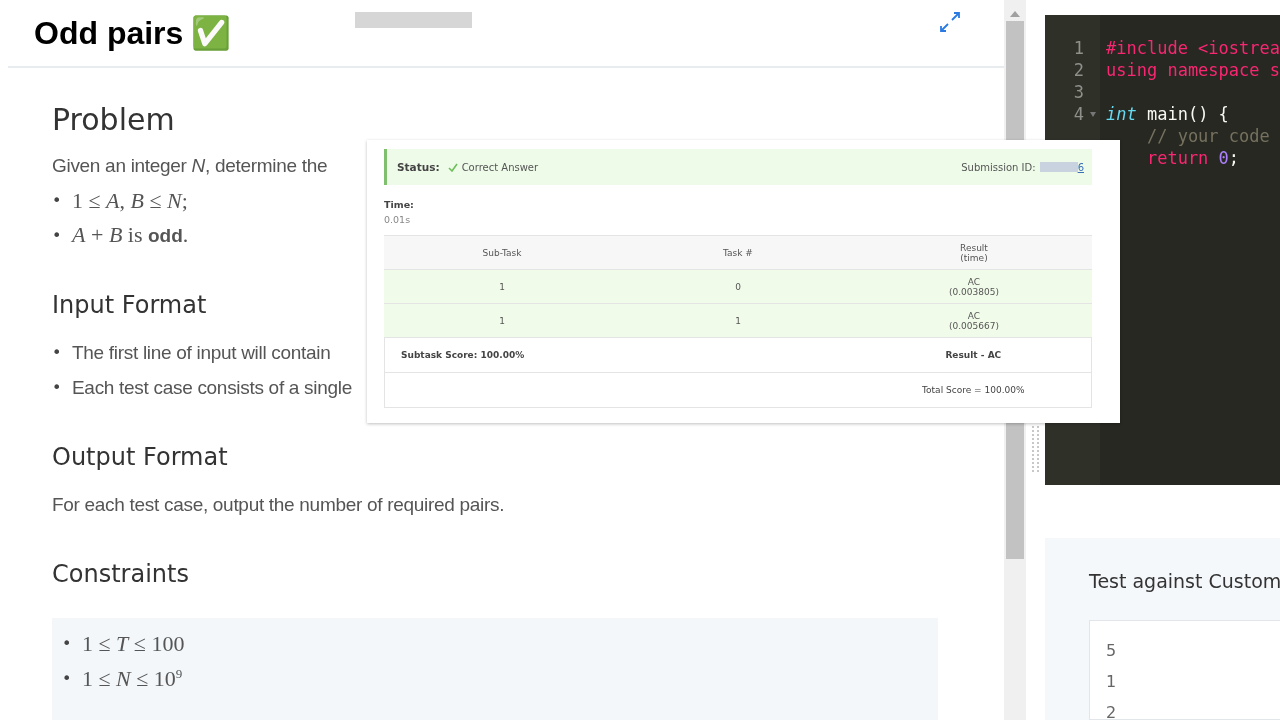 Image resolution: width=1280 pixels, height=720 pixels. I want to click on table-cell: AC (0.005667), so click(974, 320).